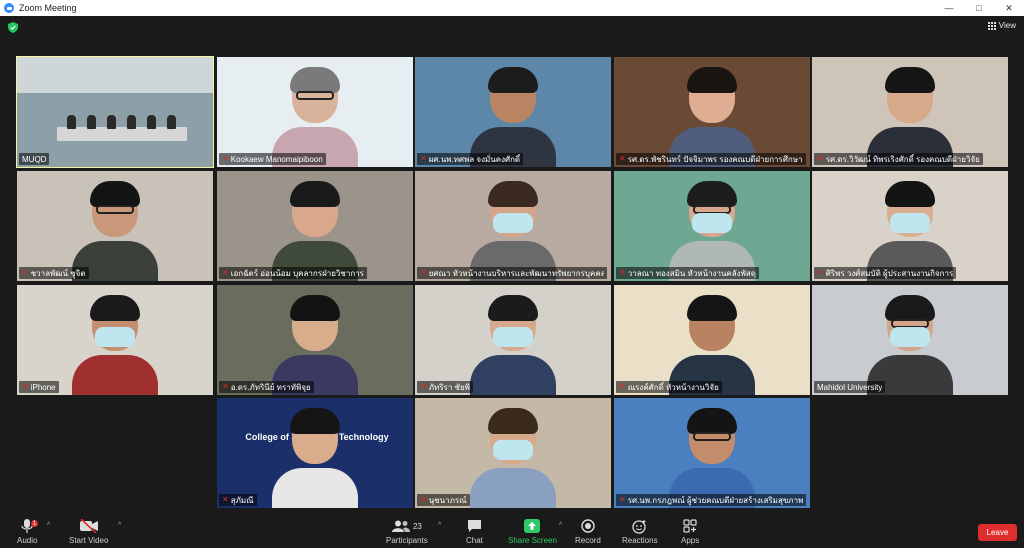  I want to click on share-options-chevron-icon: ^, so click(560, 525).